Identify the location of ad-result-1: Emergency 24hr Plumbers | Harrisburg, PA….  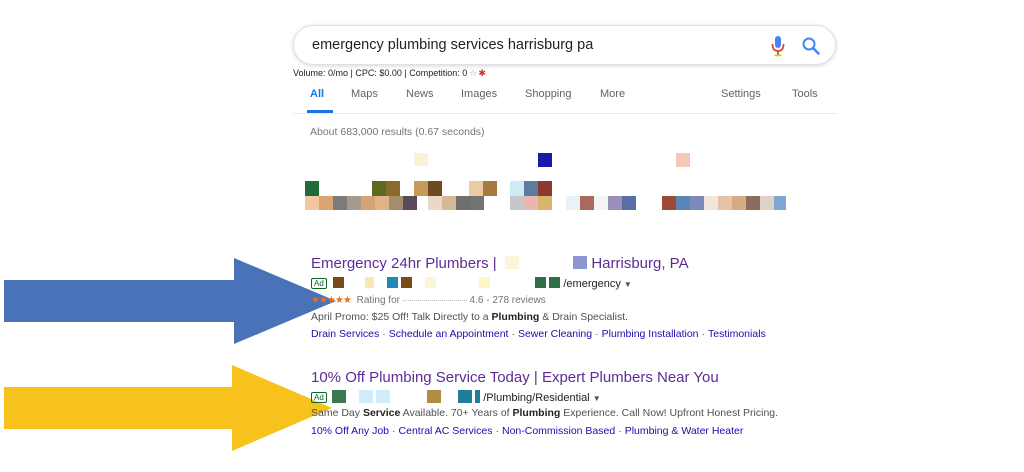
(571, 300).